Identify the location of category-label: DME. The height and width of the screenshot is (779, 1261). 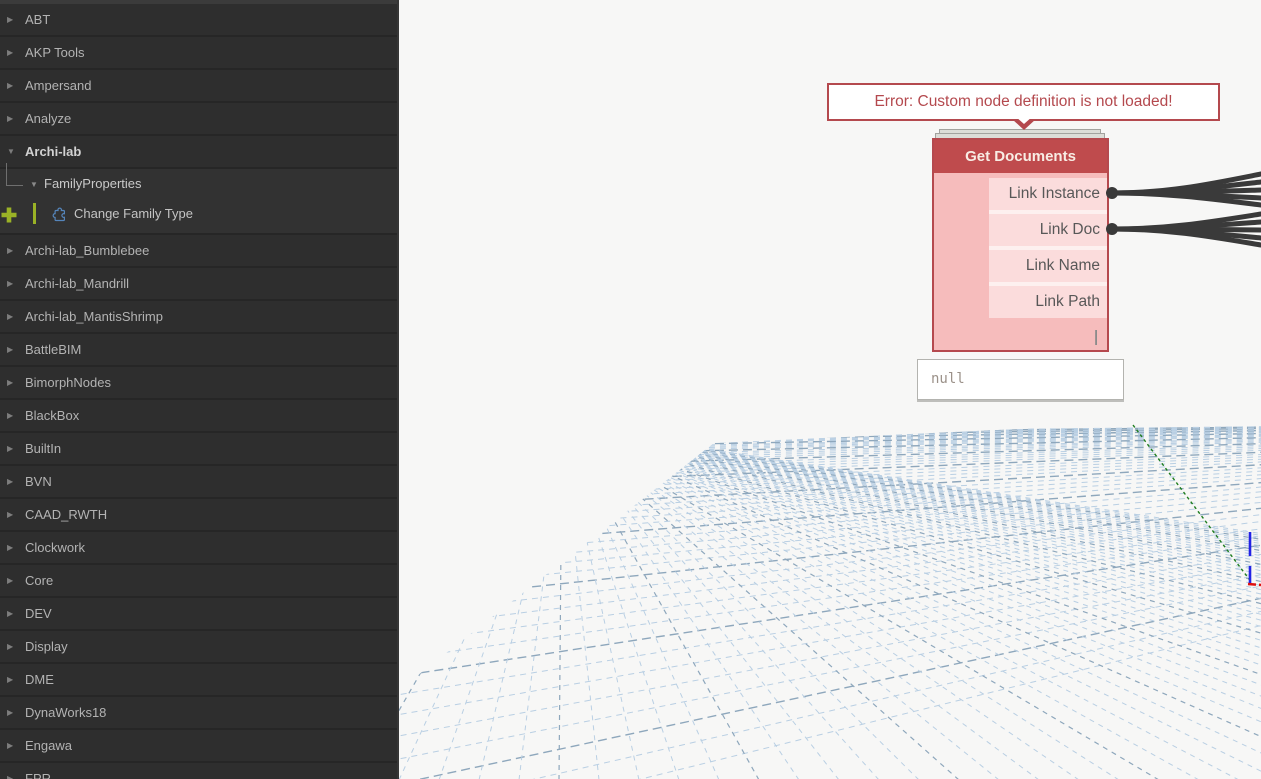
(39, 679).